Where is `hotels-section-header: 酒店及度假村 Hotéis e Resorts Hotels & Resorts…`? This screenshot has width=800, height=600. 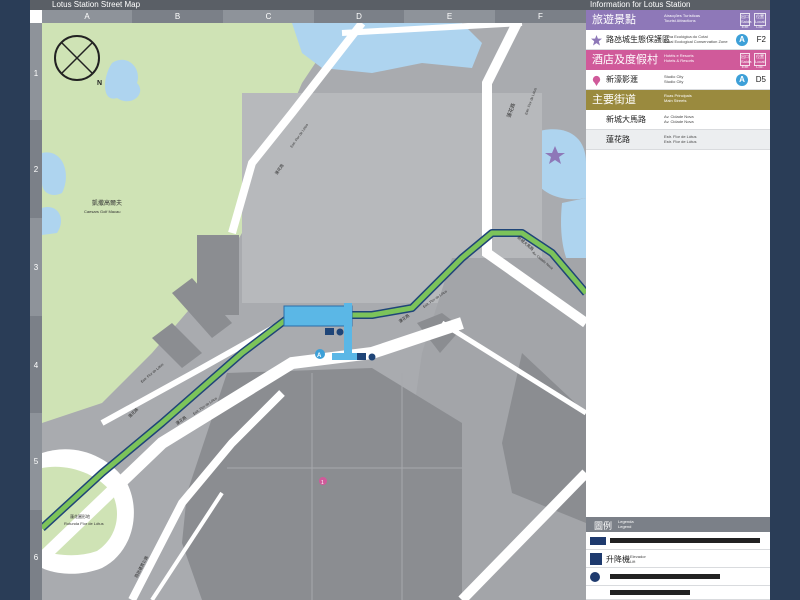 hotels-section-header: 酒店及度假村 Hotéis e Resorts Hotels & Resorts… is located at coordinates (678, 60).